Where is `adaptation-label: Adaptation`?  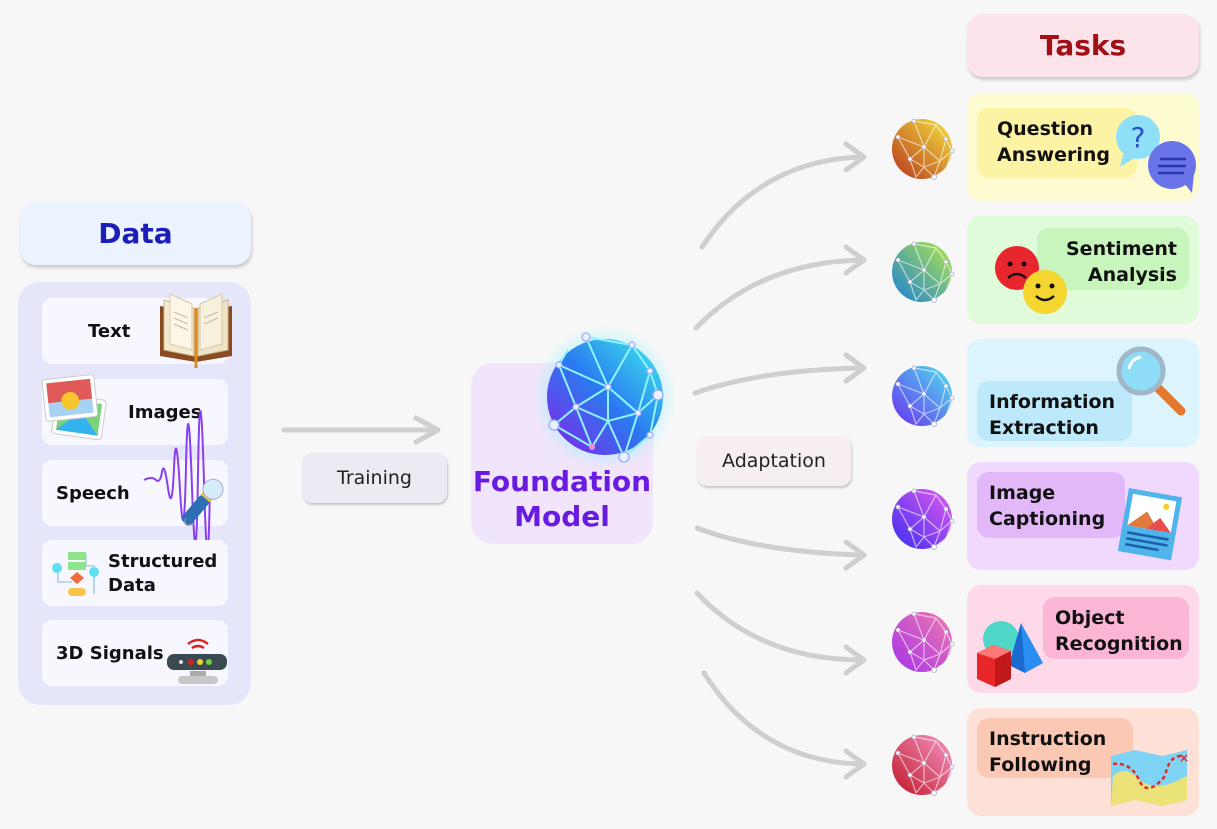
adaptation-label: Adaptation is located at coordinates (774, 461).